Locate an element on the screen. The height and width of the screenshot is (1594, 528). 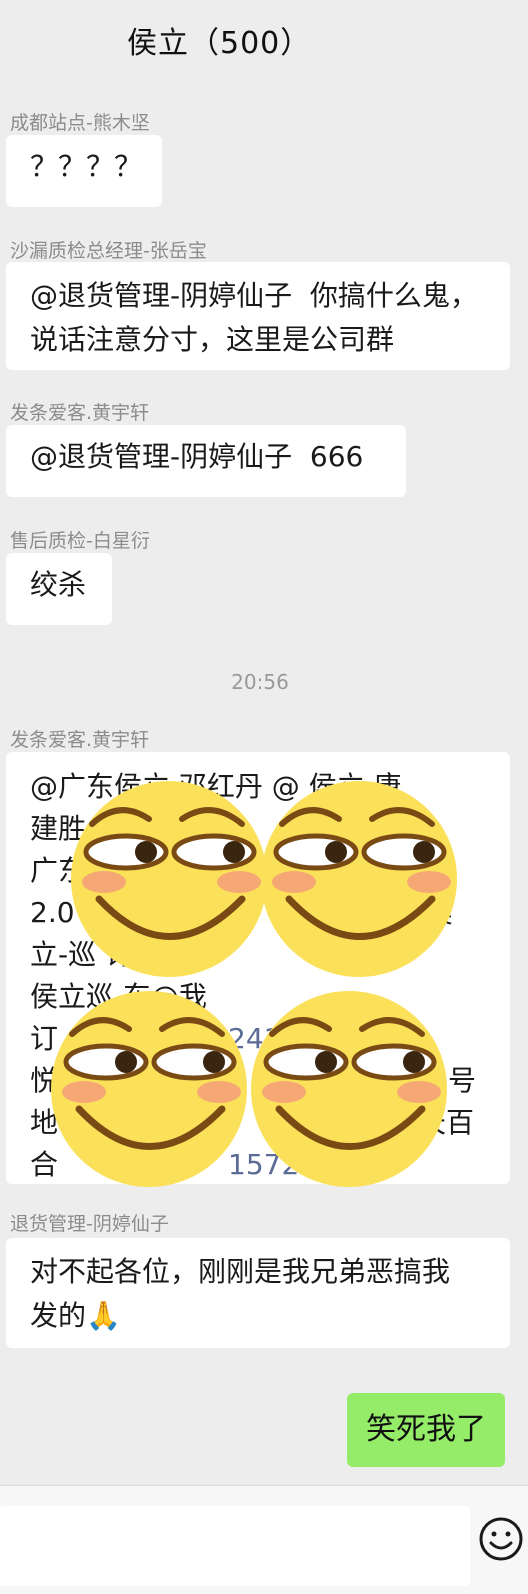
sender-name: 售后质检-白星衍 is located at coordinates (80, 541).